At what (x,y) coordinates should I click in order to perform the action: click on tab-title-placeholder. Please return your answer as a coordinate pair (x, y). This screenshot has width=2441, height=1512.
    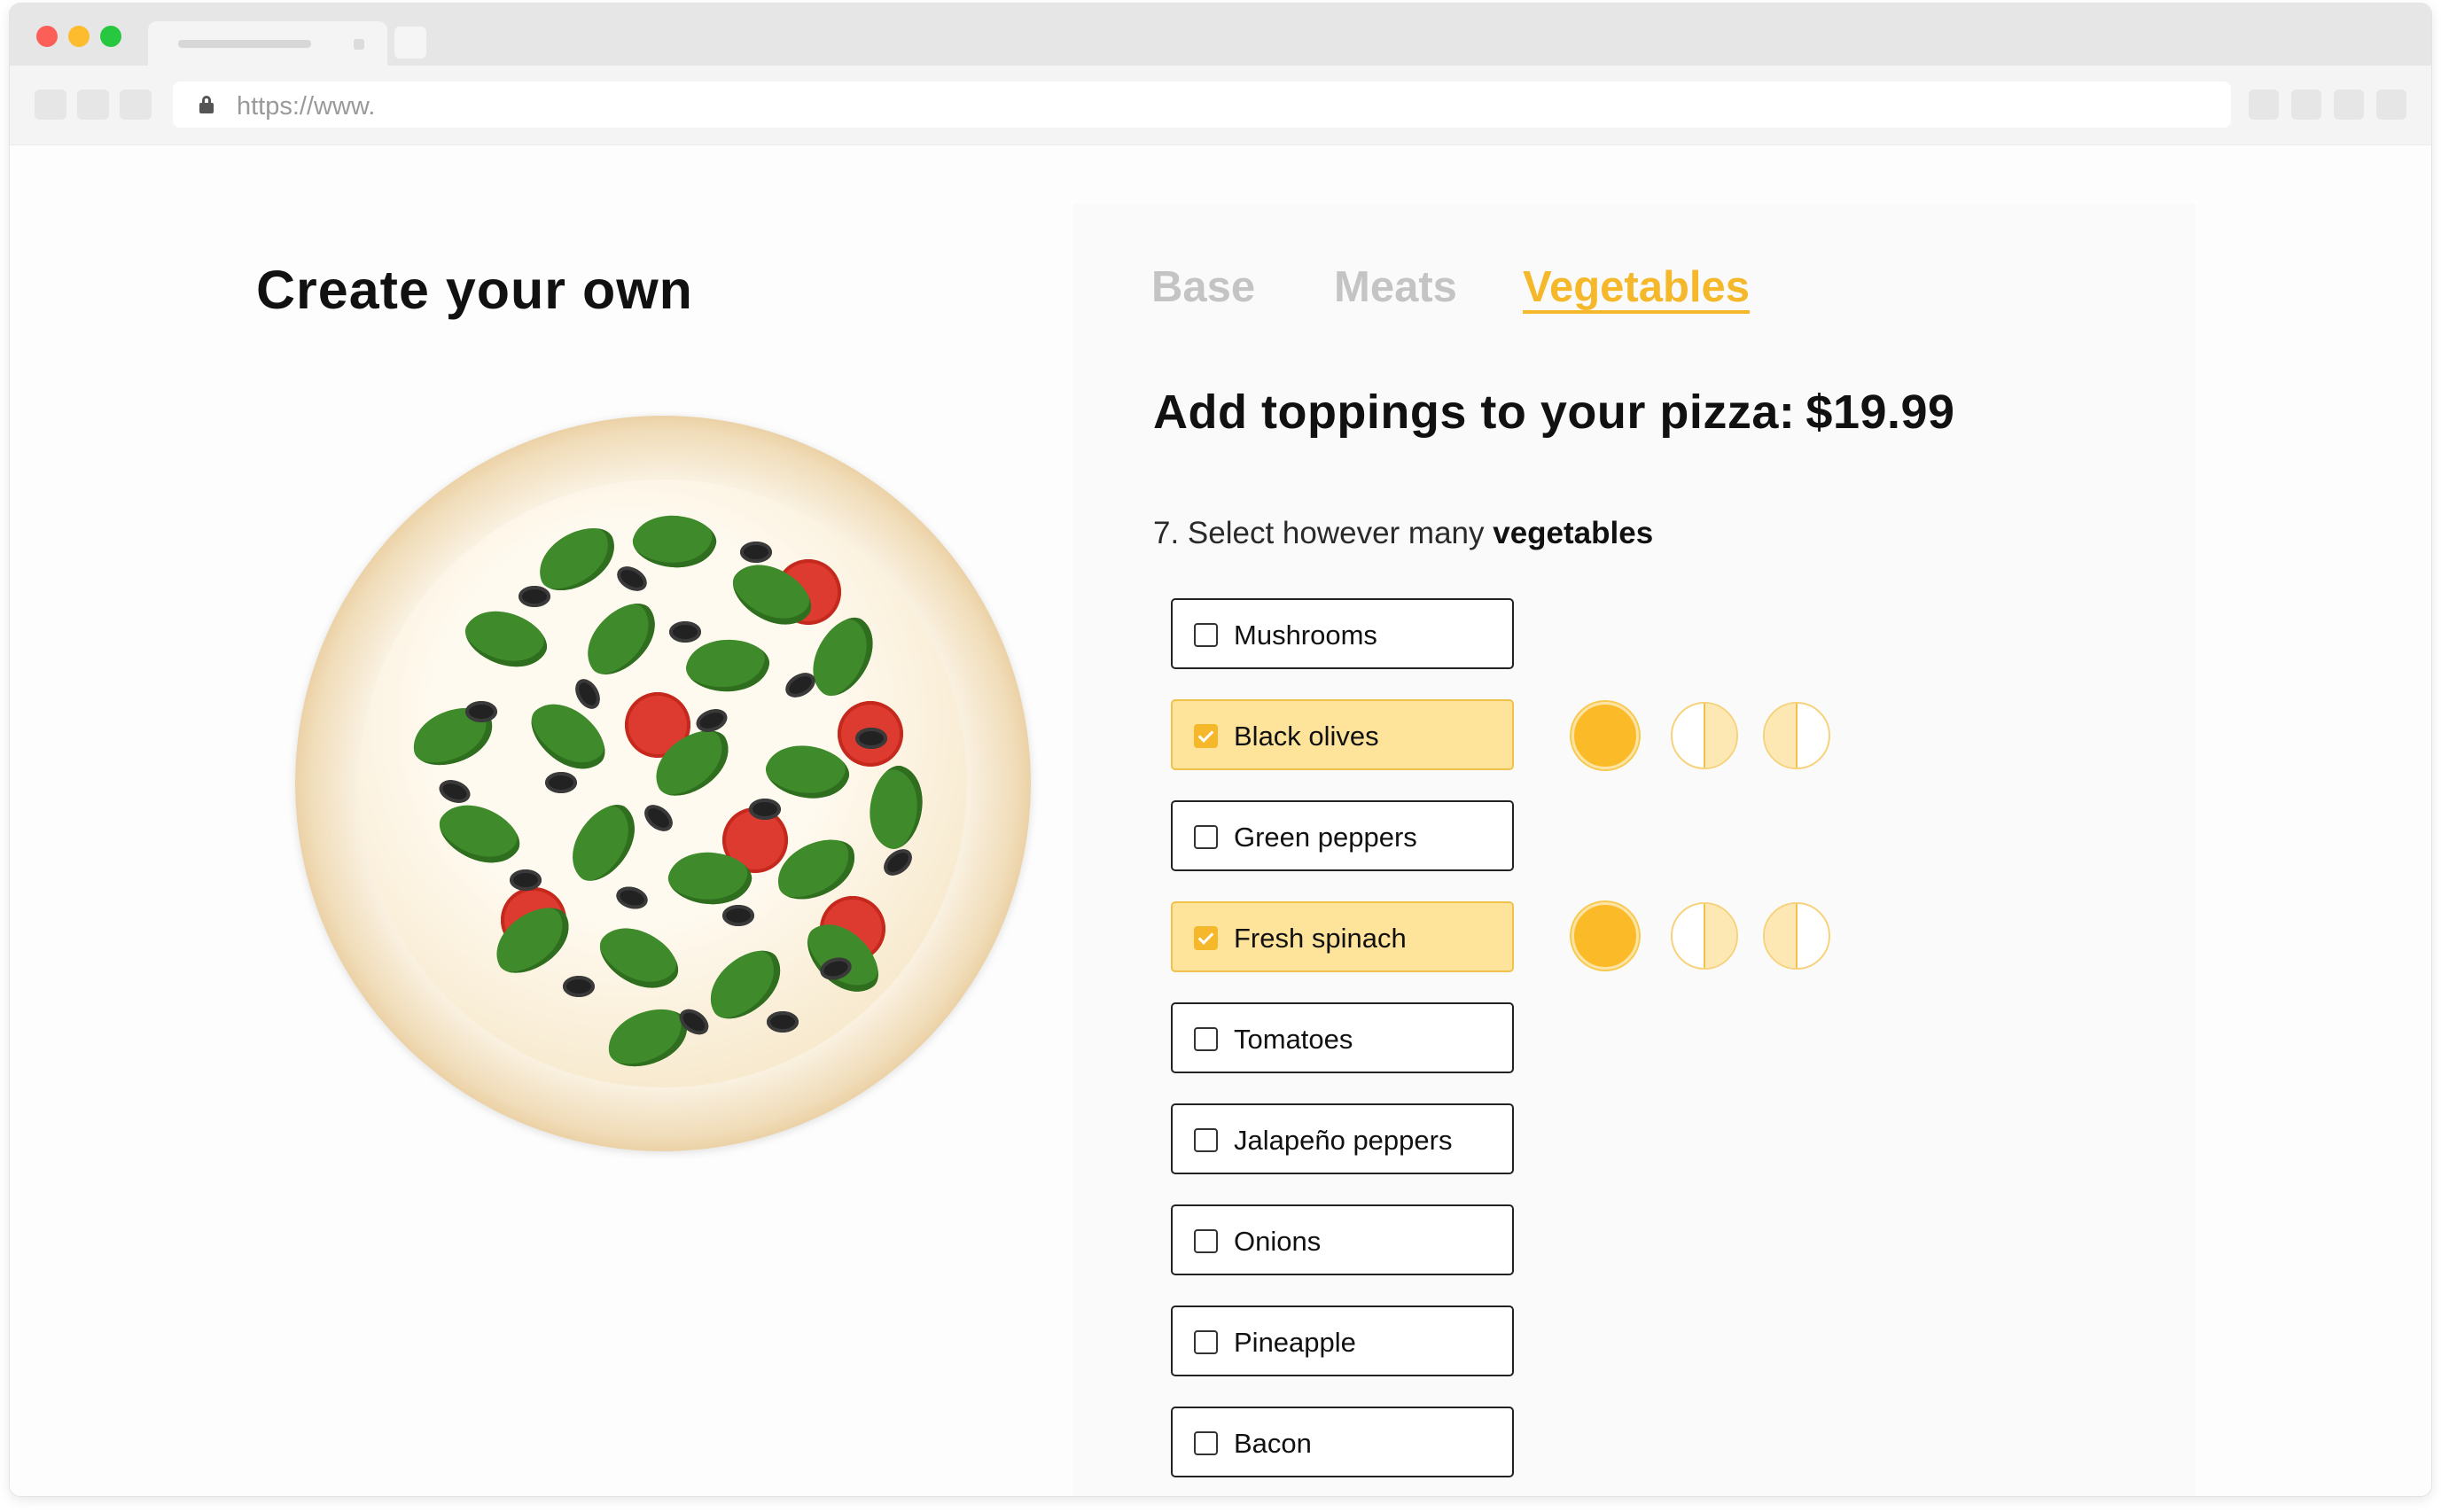
    Looking at the image, I should click on (244, 44).